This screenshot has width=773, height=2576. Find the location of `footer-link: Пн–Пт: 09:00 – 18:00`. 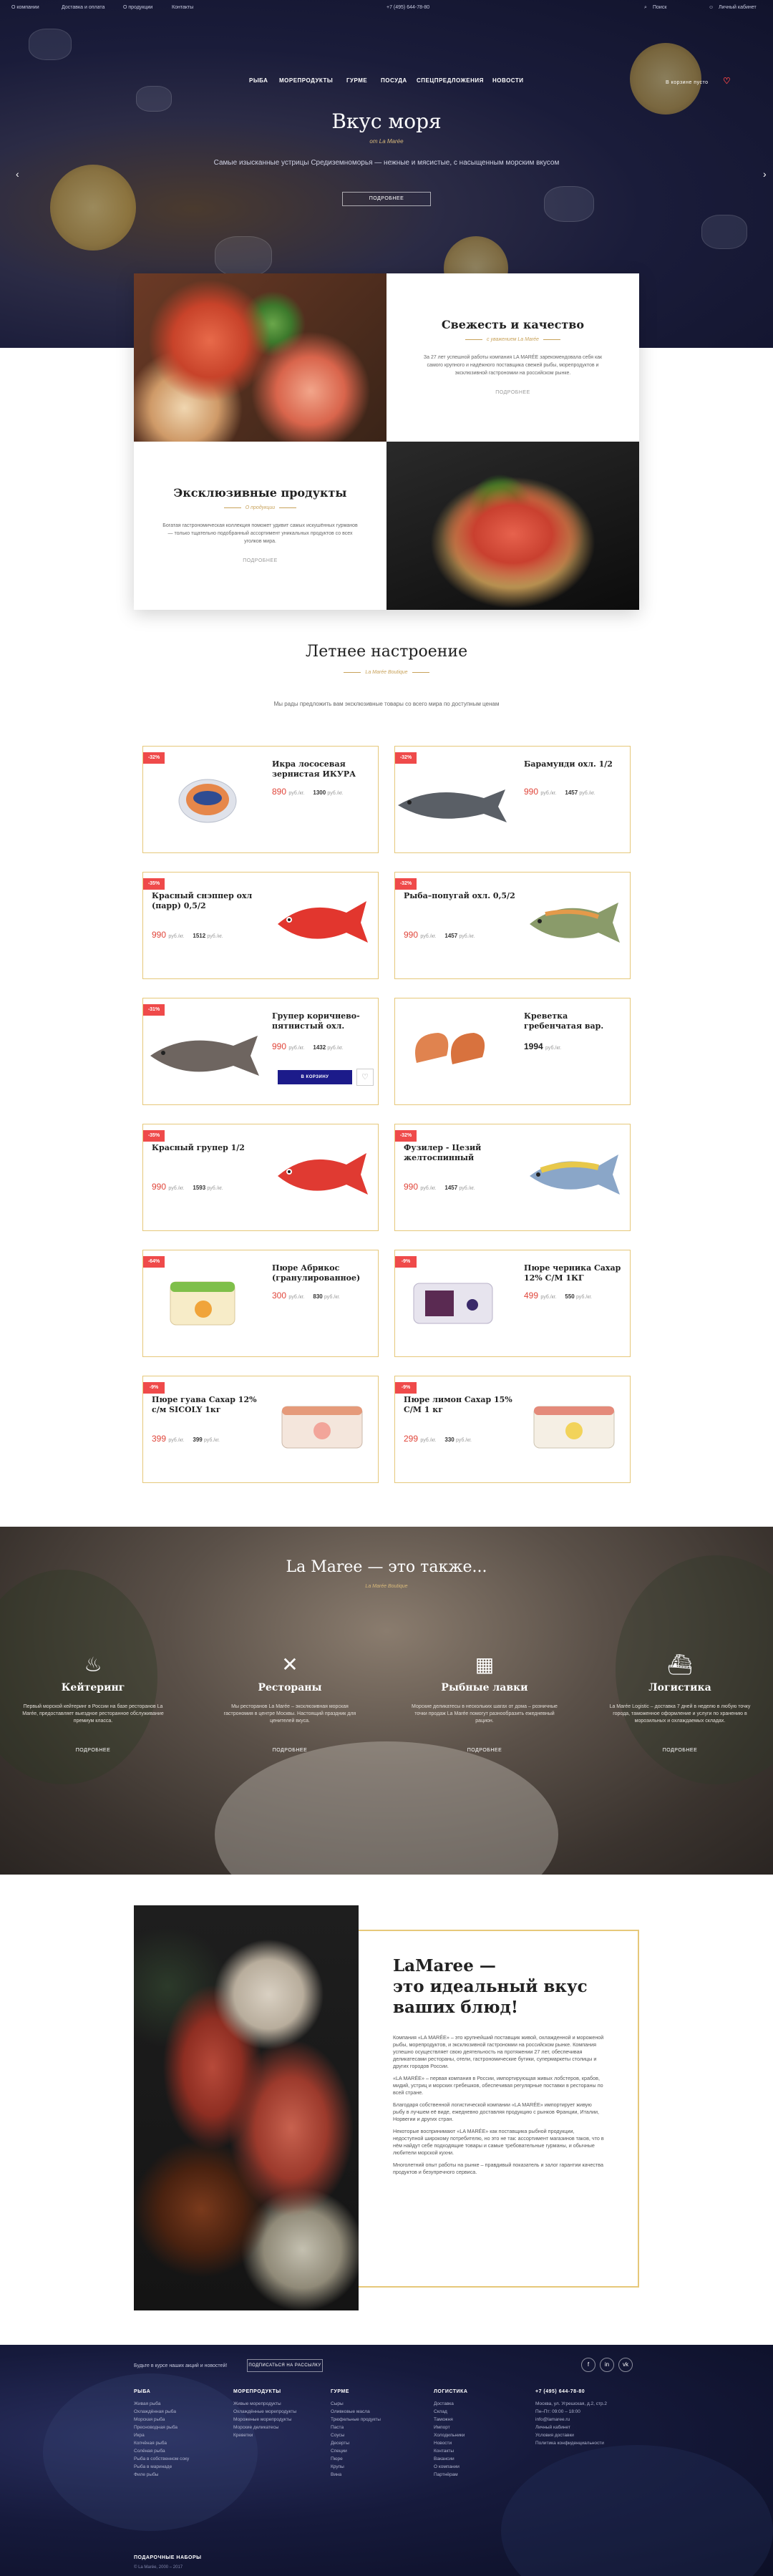

footer-link: Пн–Пт: 09:00 – 18:00 is located at coordinates (581, 2412).